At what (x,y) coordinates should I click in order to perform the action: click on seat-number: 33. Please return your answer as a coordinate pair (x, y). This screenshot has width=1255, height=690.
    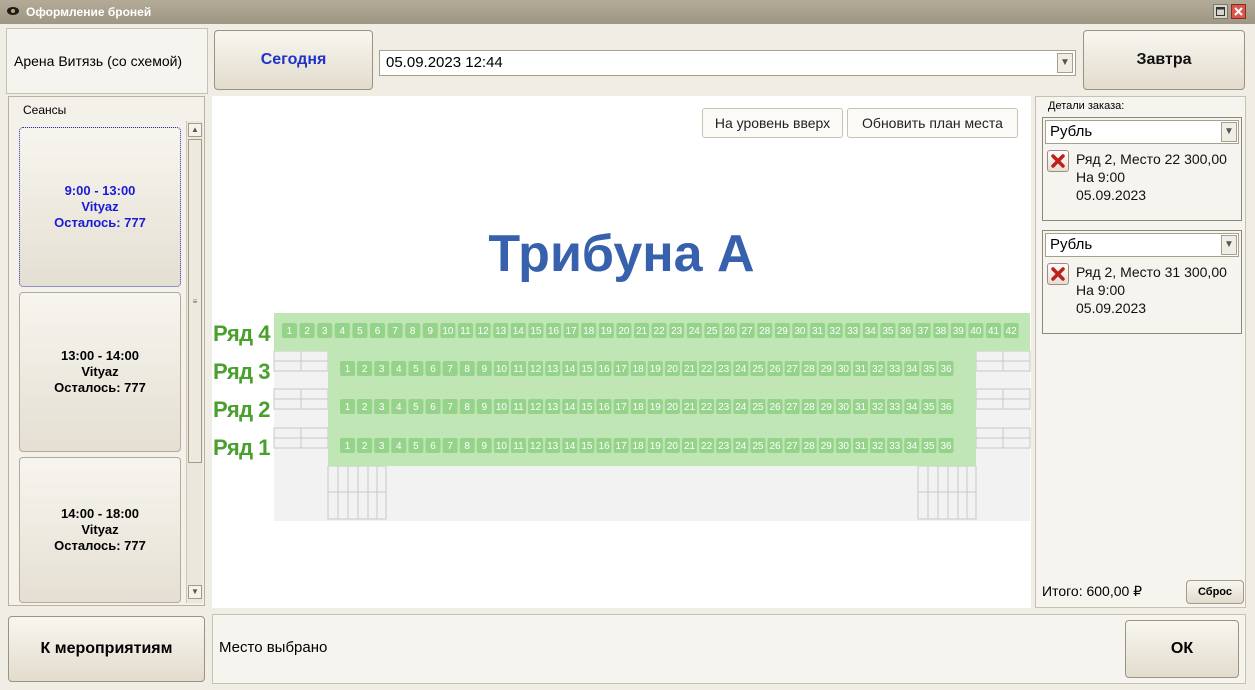
    Looking at the image, I should click on (895, 407).